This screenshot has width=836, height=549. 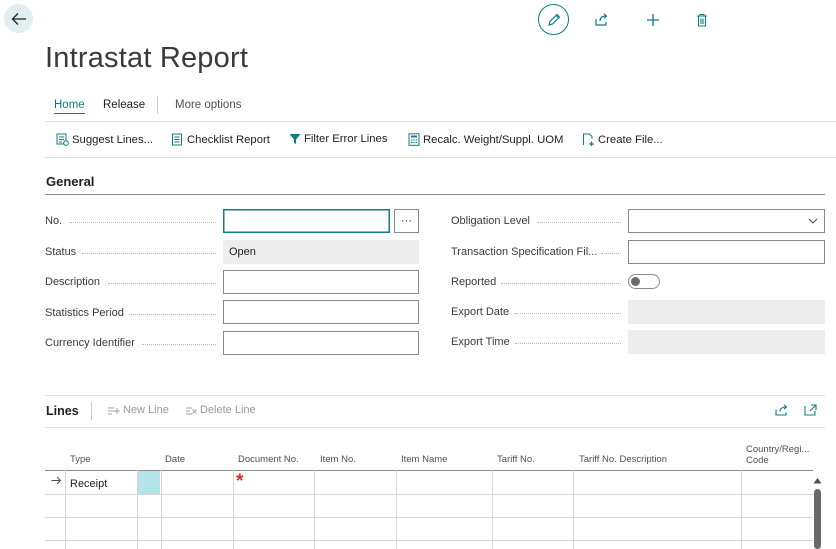 I want to click on transaction-spec-field, so click(x=726, y=252).